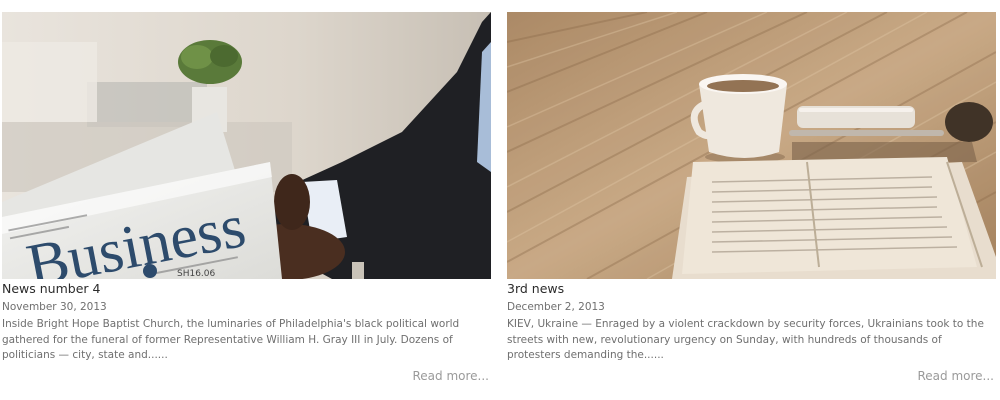  I want to click on news-date: December 2, 2013, so click(556, 307).